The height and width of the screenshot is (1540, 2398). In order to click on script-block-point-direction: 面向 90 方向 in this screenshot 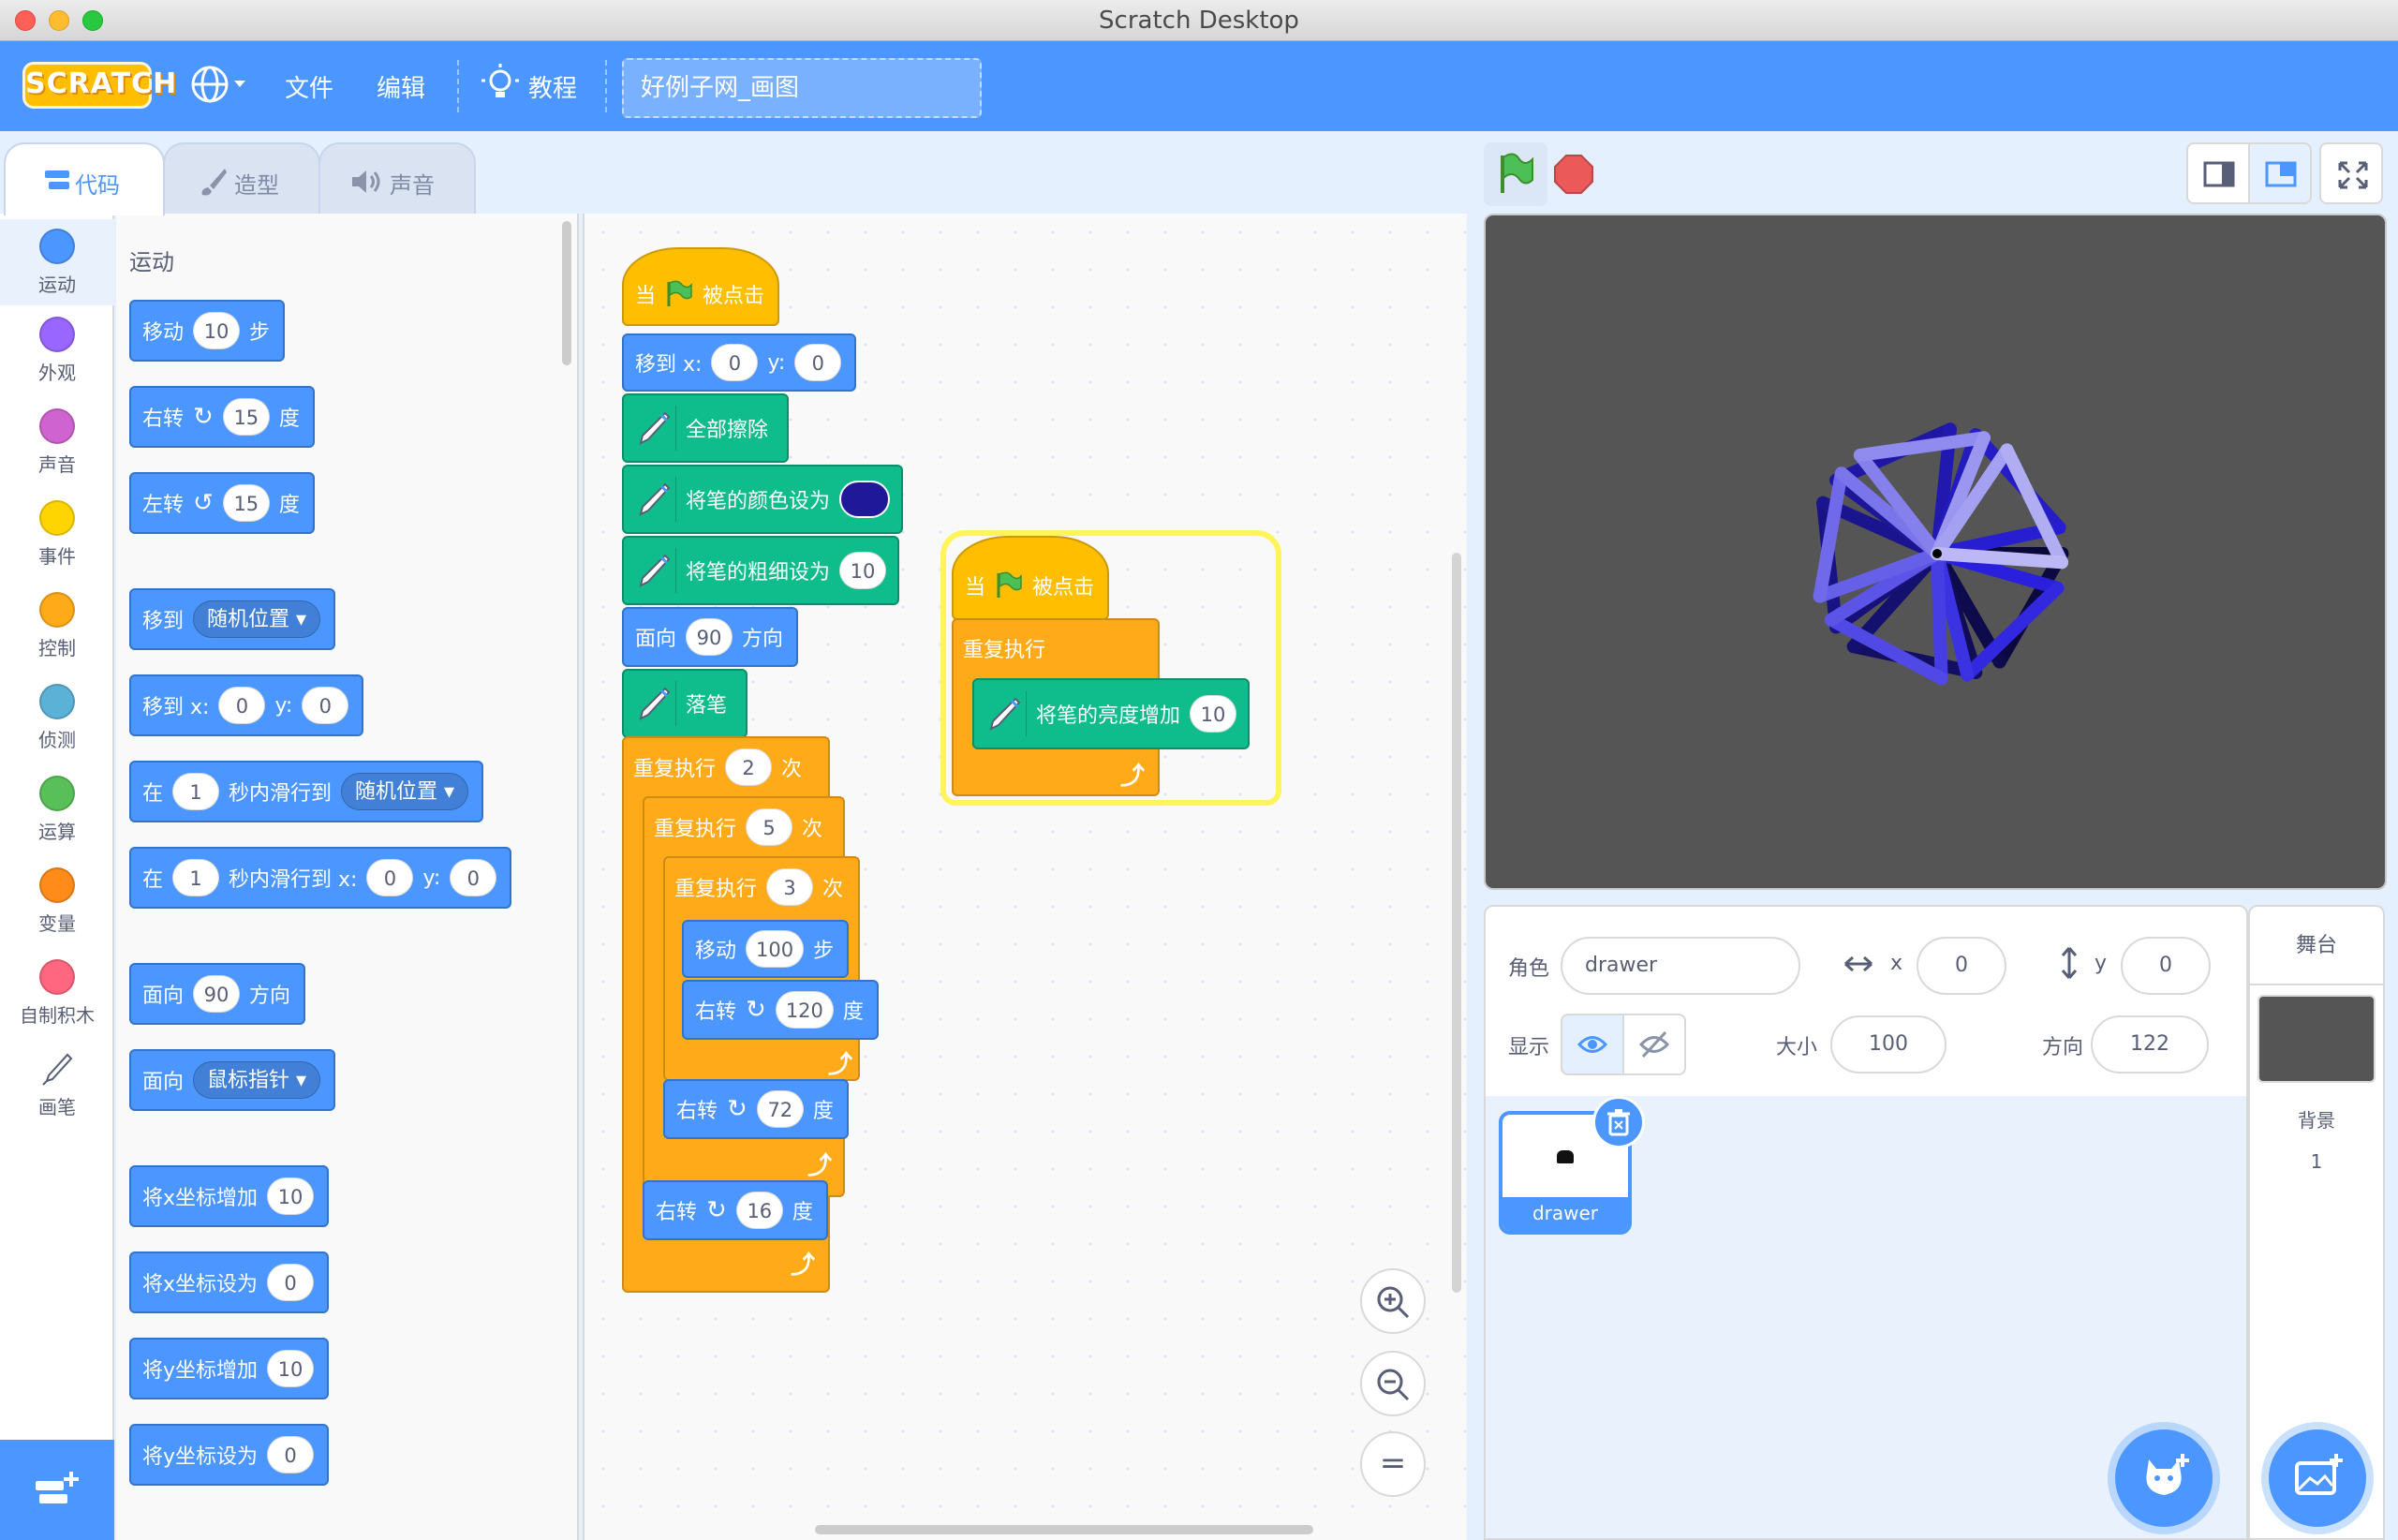, I will do `click(710, 637)`.